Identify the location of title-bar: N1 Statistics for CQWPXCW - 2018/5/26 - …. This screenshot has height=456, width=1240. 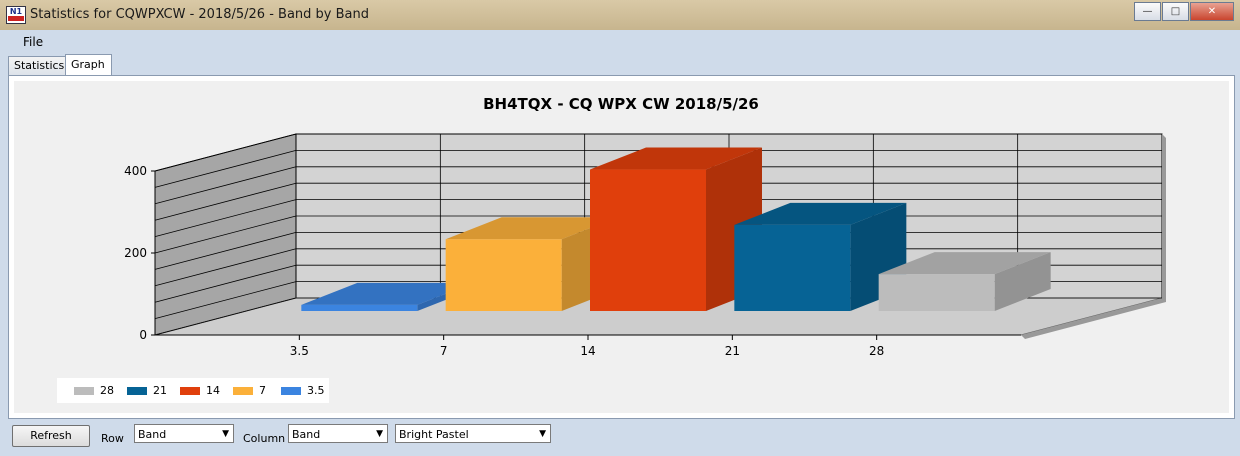
(620, 15).